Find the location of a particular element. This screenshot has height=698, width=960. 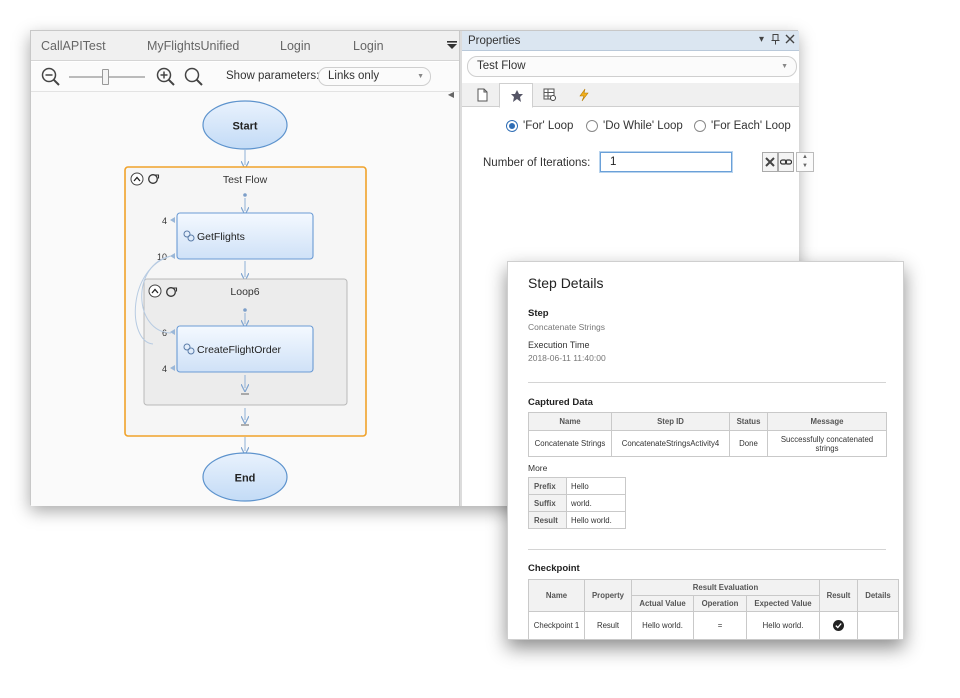

radio-for-loop-label: 'For' Loop is located at coordinates (548, 126).